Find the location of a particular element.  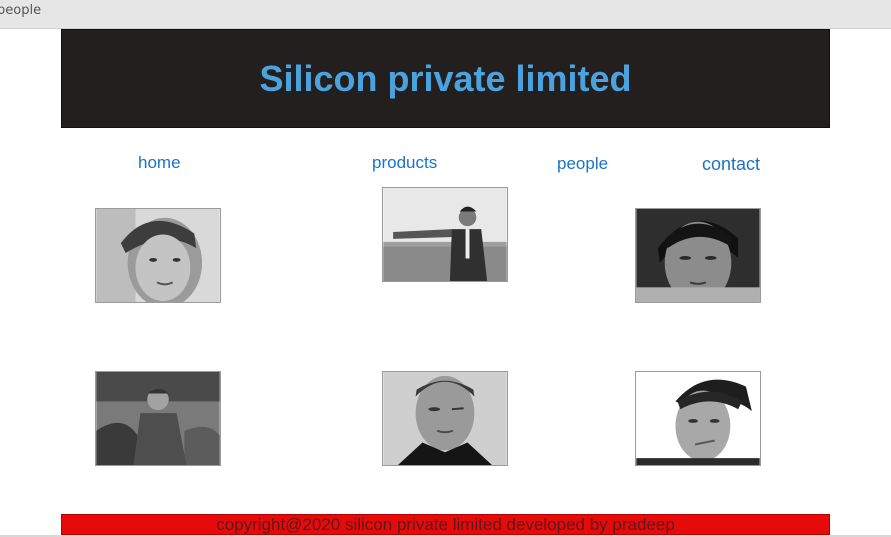

nav-link-contact: contact is located at coordinates (731, 164).